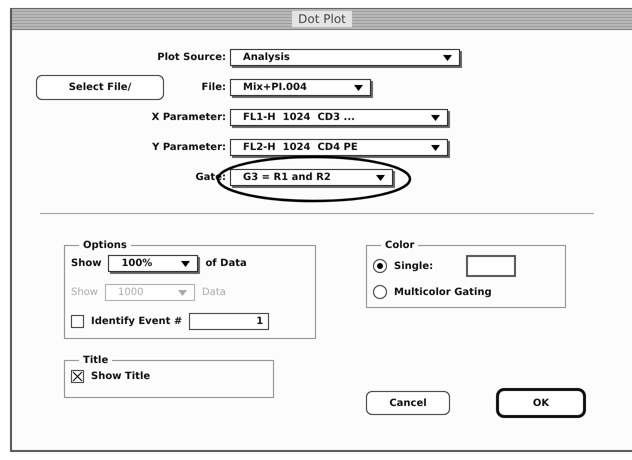 The width and height of the screenshot is (632, 460). I want to click on option-label: Data, so click(214, 292).